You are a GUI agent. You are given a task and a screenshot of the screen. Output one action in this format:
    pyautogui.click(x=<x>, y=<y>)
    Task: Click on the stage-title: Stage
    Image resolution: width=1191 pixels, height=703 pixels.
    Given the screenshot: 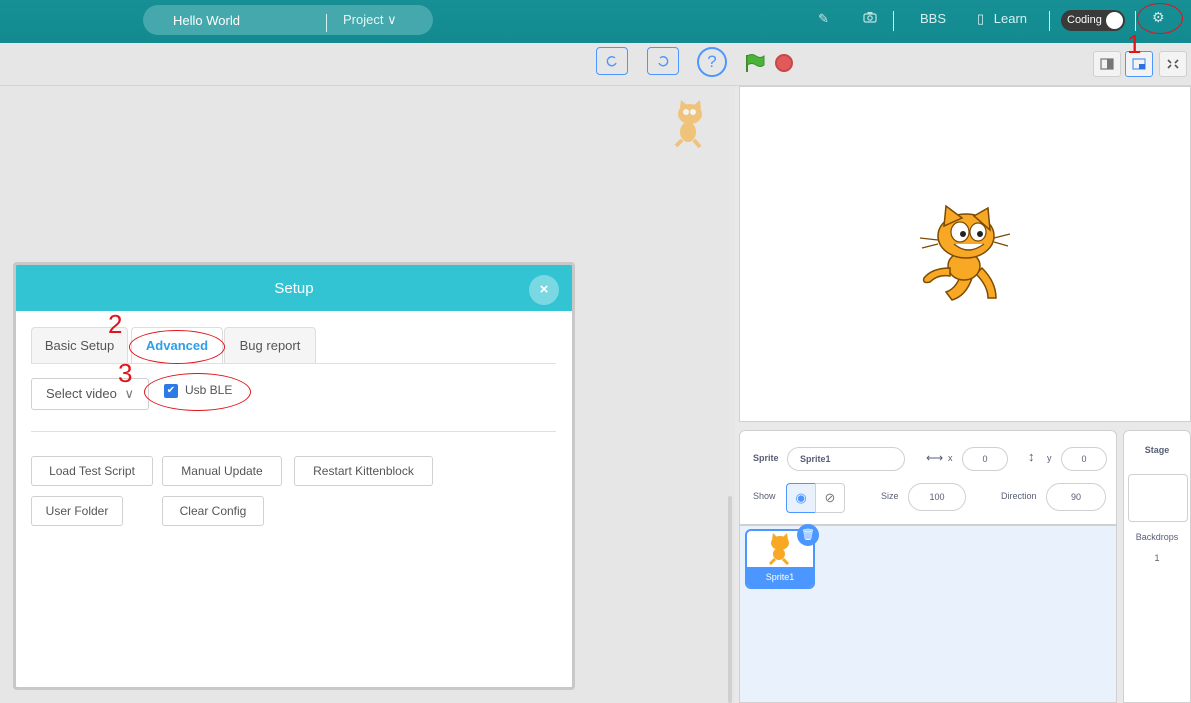 What is the action you would take?
    pyautogui.click(x=1157, y=450)
    